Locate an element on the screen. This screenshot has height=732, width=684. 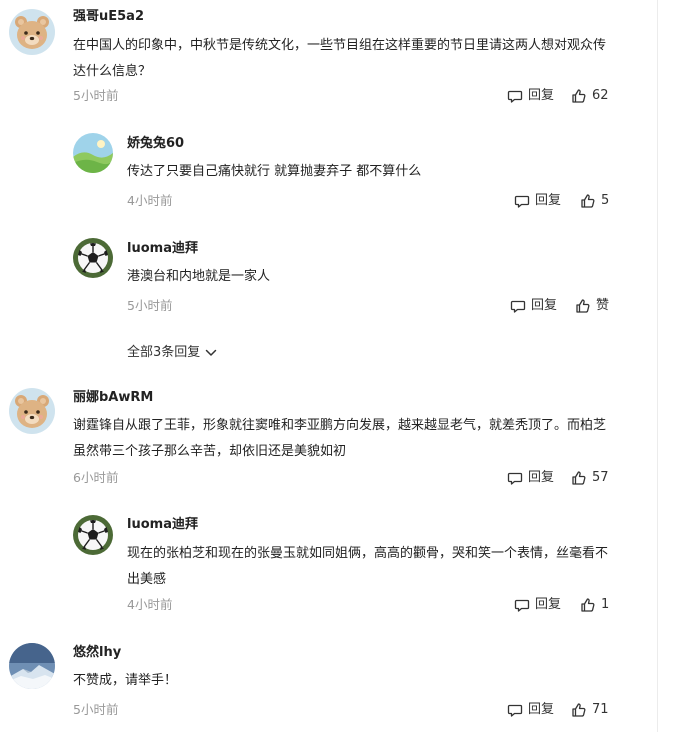
like-count: 5 is located at coordinates (605, 200).